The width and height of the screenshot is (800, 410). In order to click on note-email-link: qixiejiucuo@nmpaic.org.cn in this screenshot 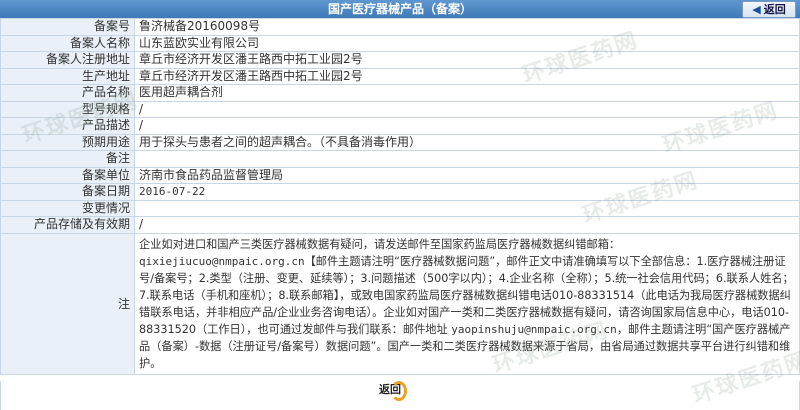, I will do `click(222, 261)`.